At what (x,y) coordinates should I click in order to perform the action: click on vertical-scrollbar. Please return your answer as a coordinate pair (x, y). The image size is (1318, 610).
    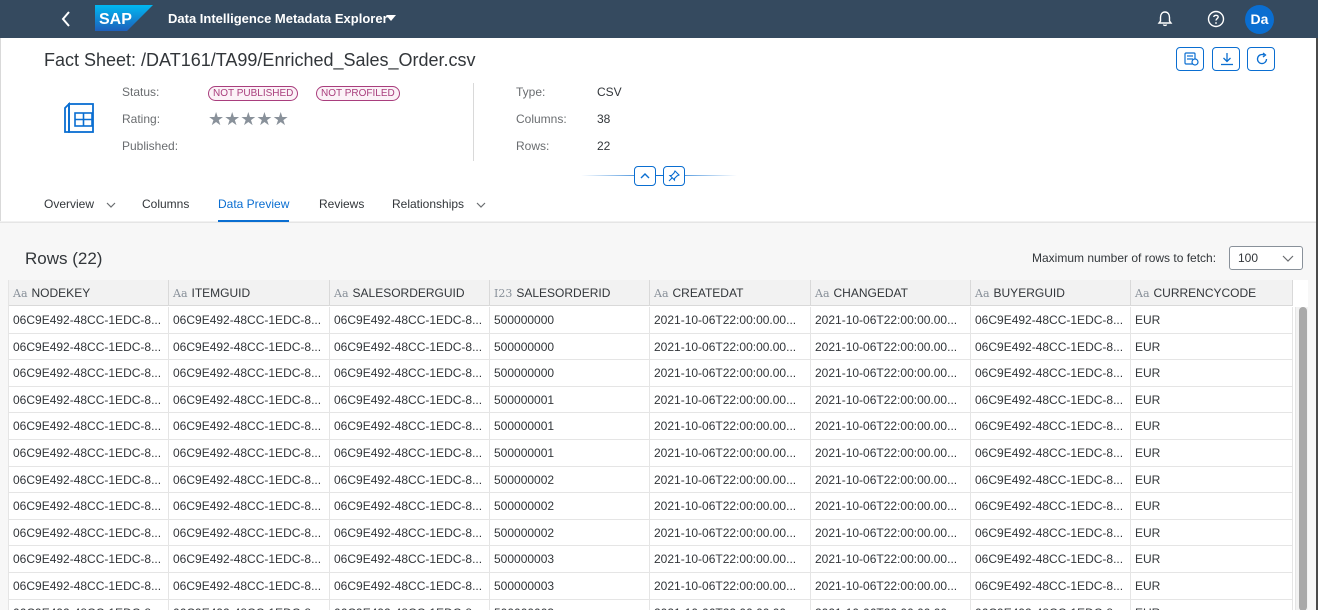
    Looking at the image, I should click on (1301, 458).